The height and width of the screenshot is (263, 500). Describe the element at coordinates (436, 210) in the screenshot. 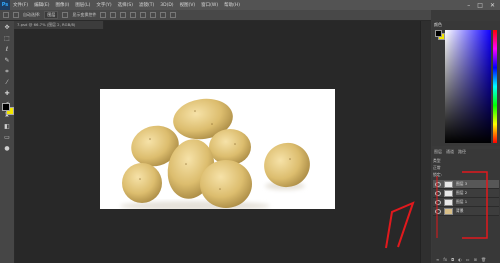

I see `annotation-overlay` at that location.